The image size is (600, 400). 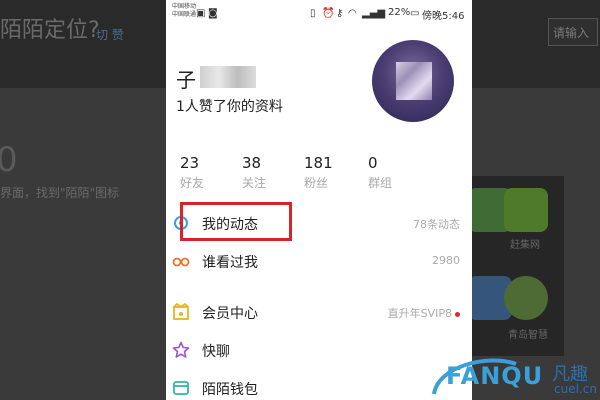 What do you see at coordinates (9, 160) in the screenshot?
I see `background-step-number: 0` at bounding box center [9, 160].